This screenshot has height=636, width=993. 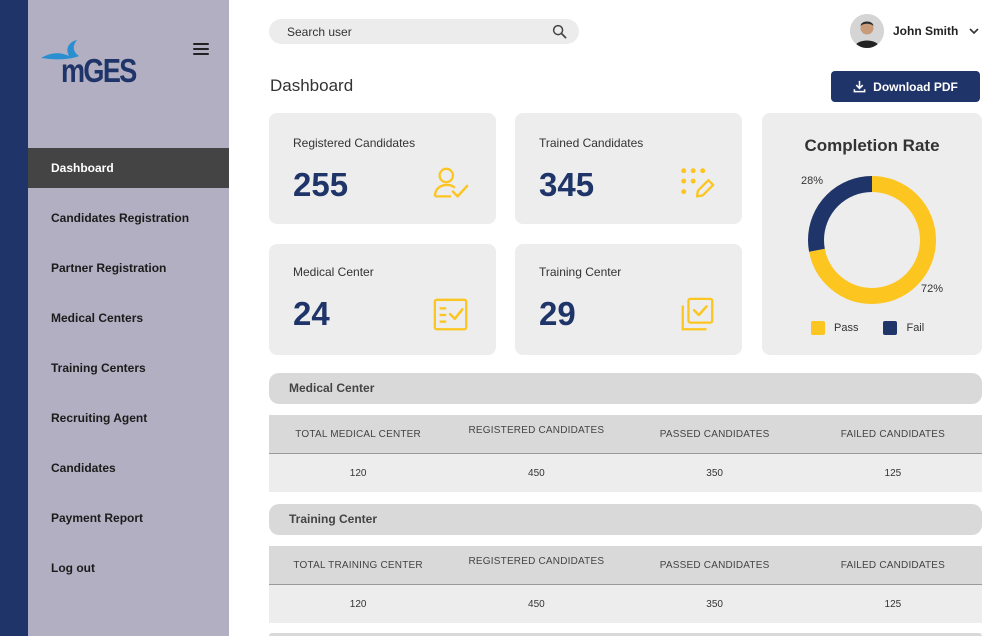 I want to click on sidebar-item-medical-centers: Medical Centers, so click(x=128, y=318).